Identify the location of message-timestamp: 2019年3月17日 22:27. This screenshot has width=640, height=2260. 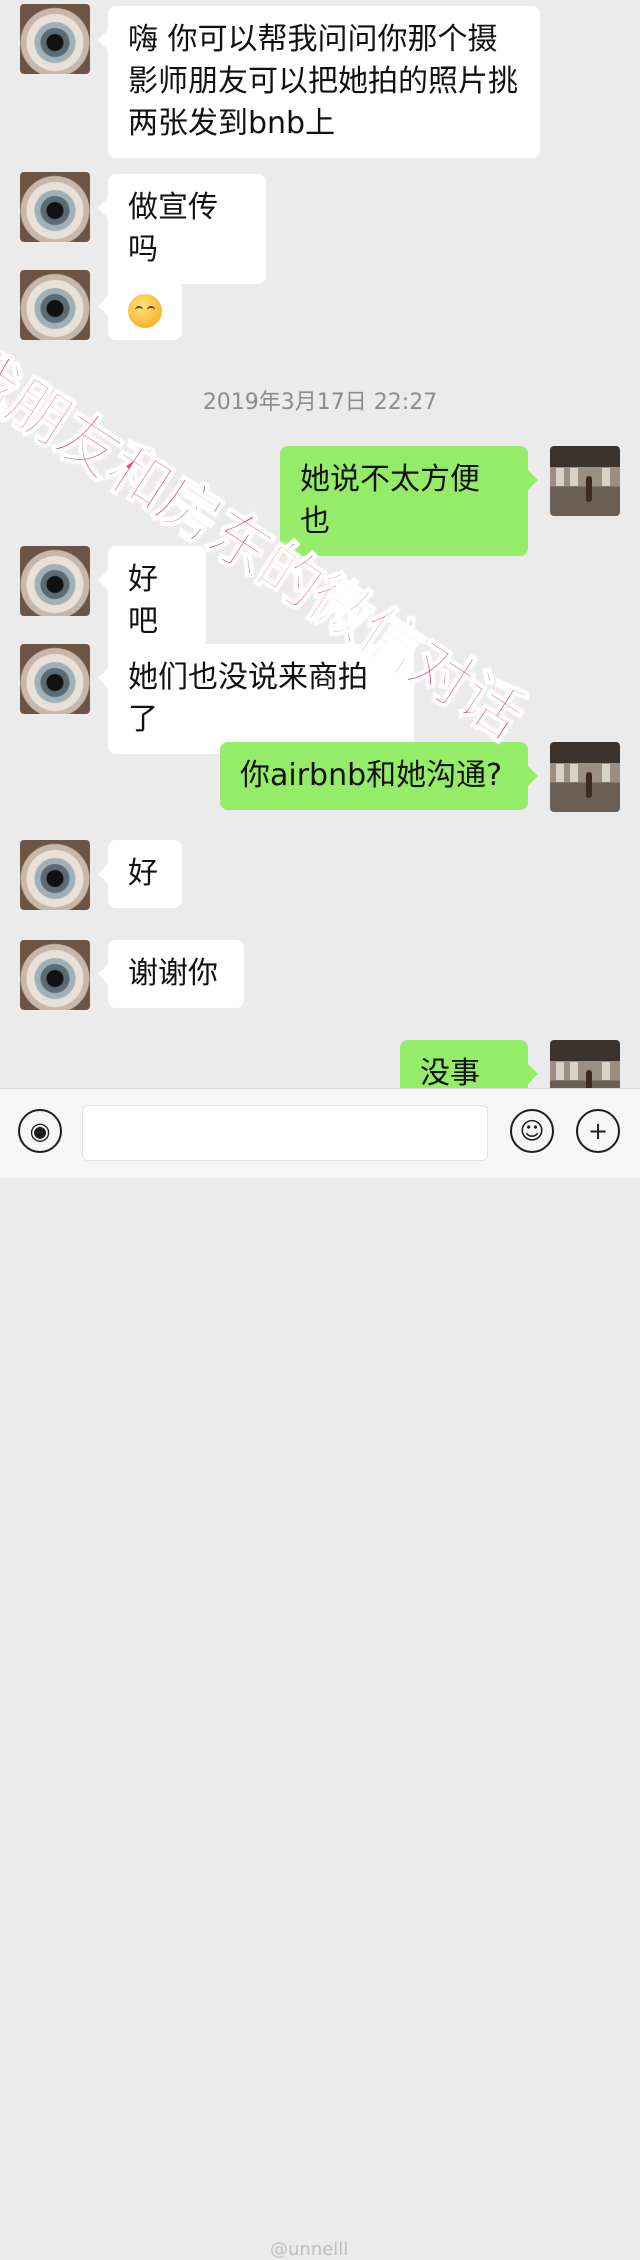
(320, 402).